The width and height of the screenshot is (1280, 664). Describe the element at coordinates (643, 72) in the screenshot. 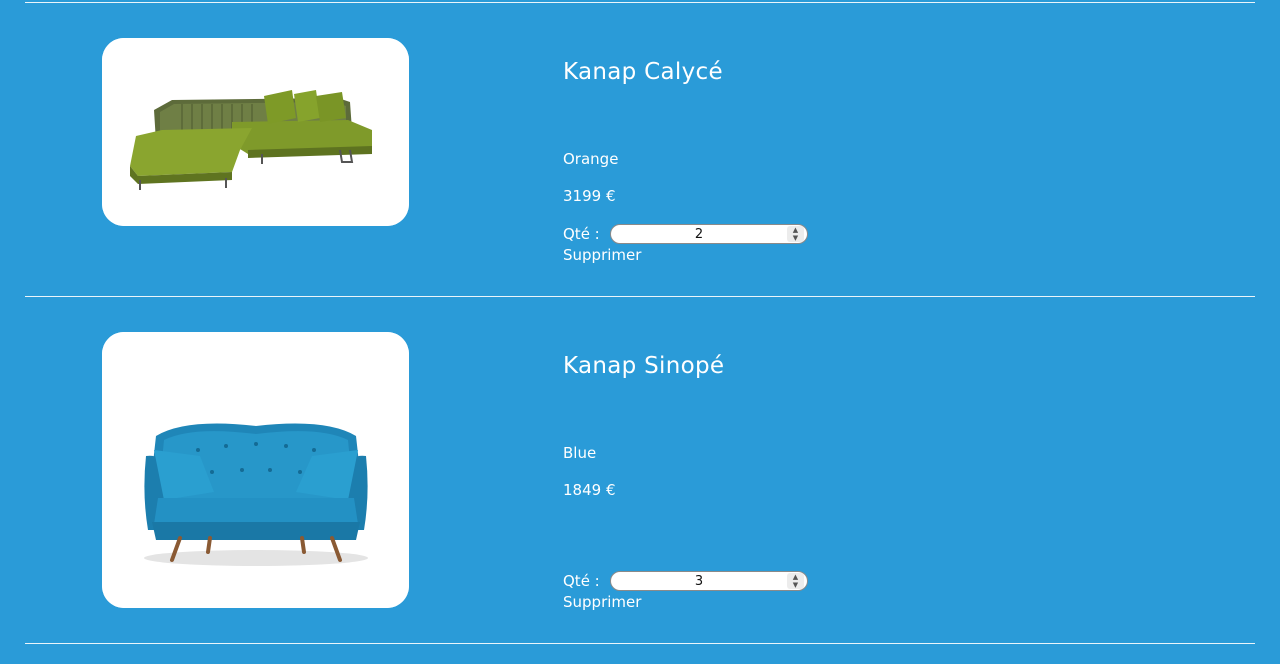

I see `product-title: Kanap Calycé` at that location.